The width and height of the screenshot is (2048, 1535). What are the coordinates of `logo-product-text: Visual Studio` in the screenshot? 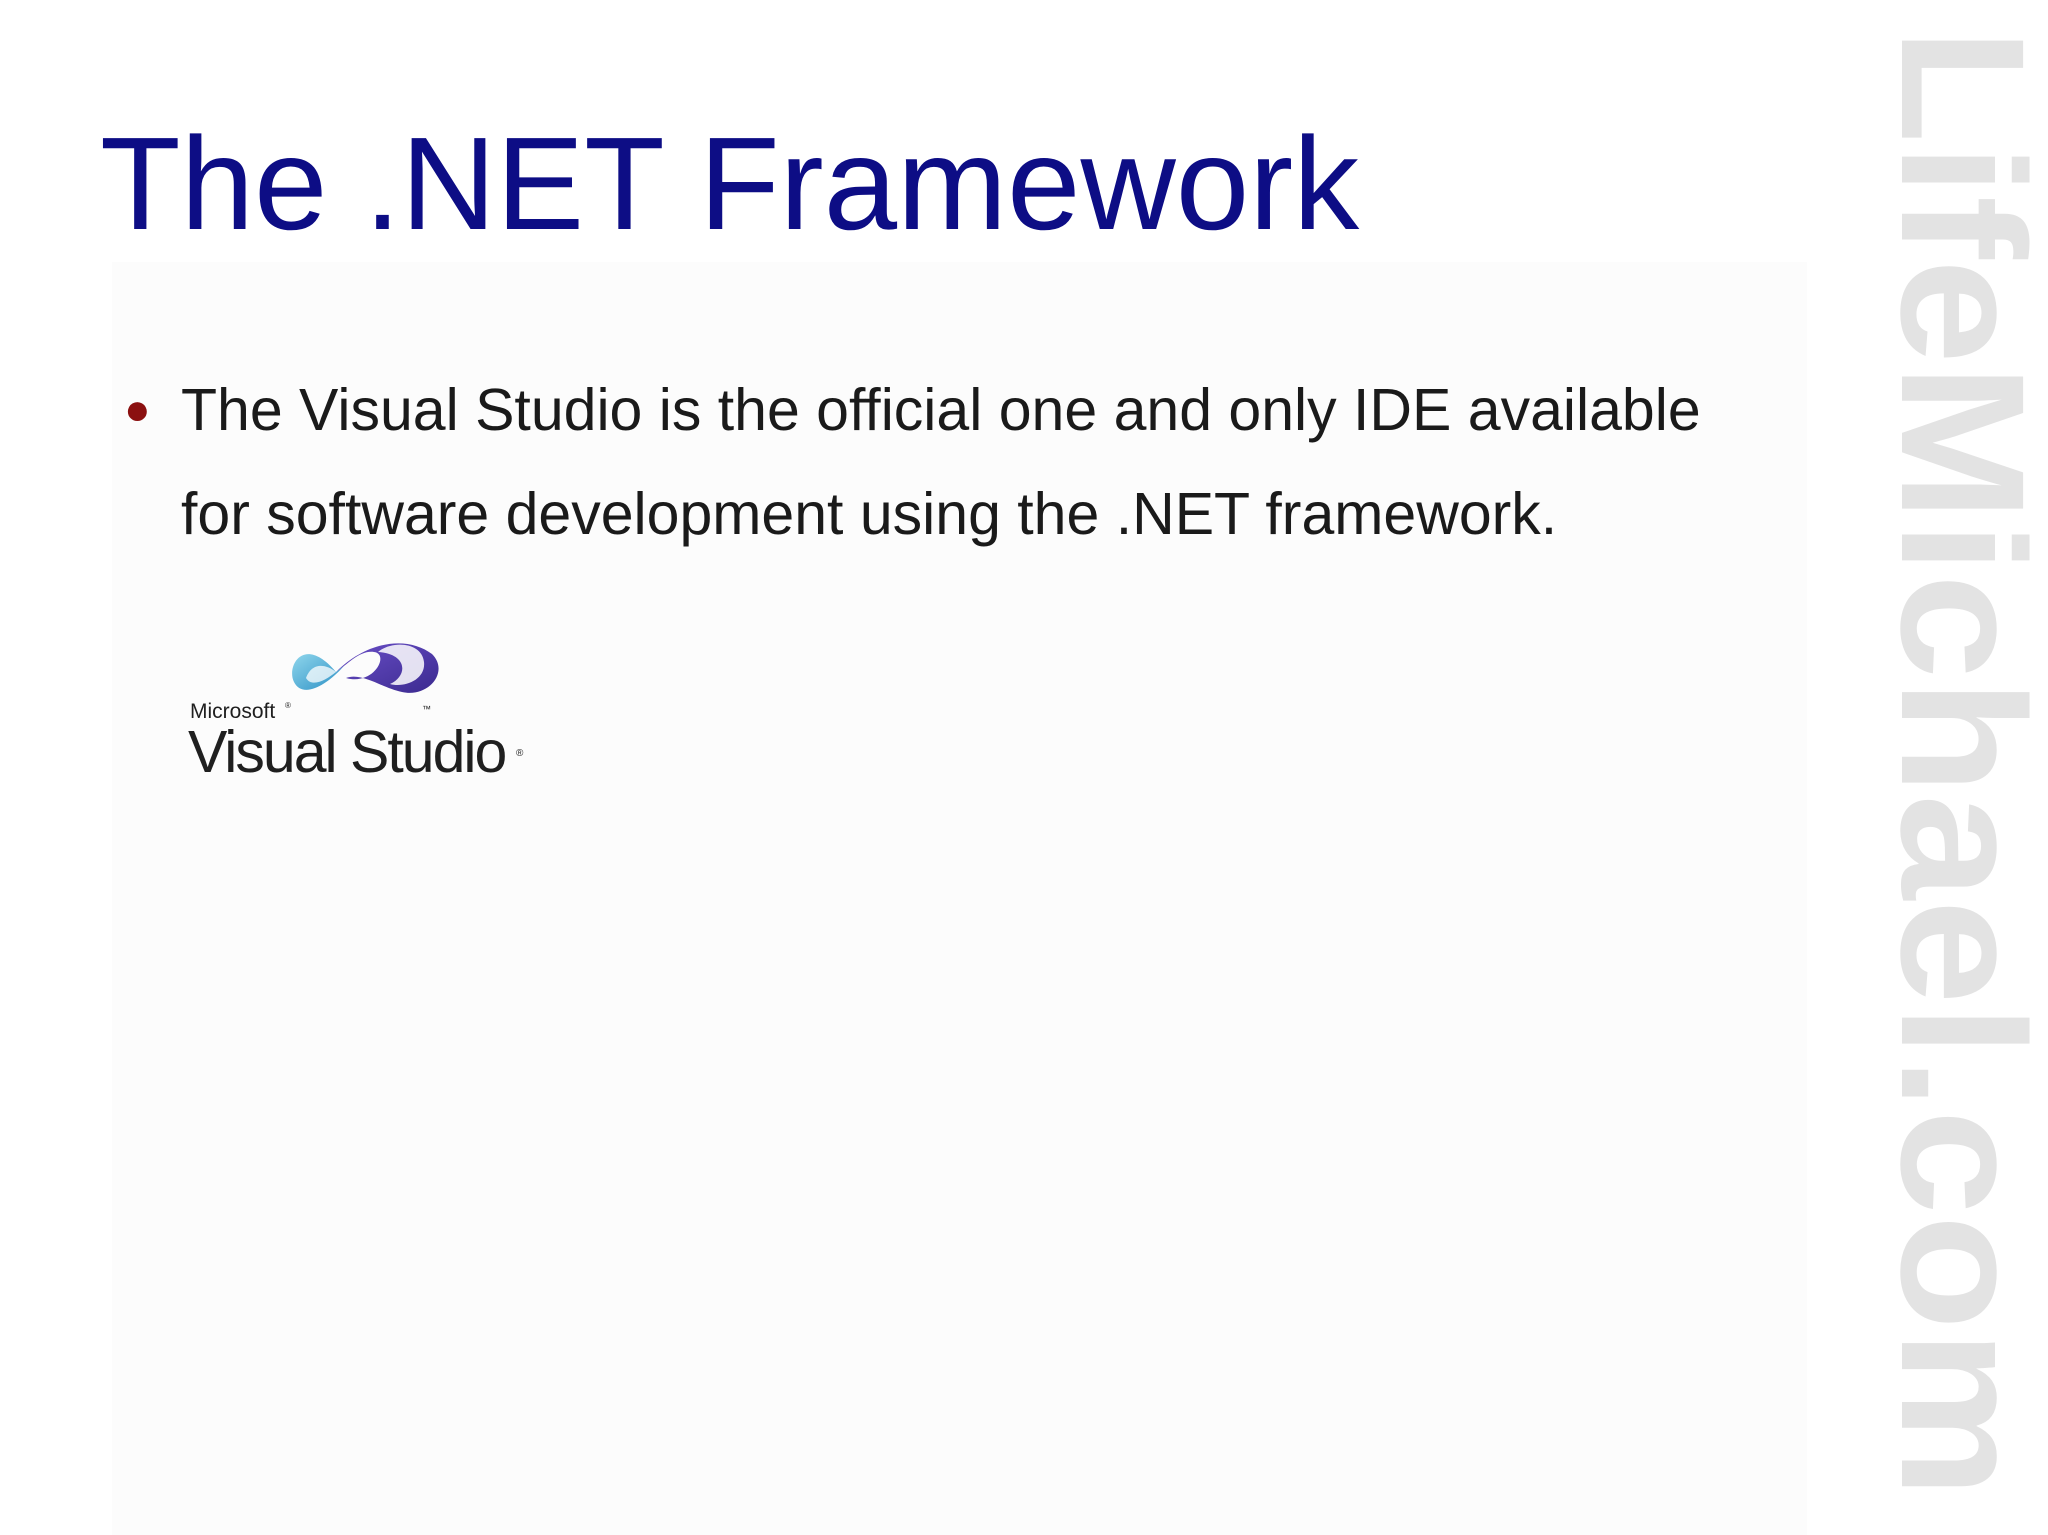 It's located at (346, 752).